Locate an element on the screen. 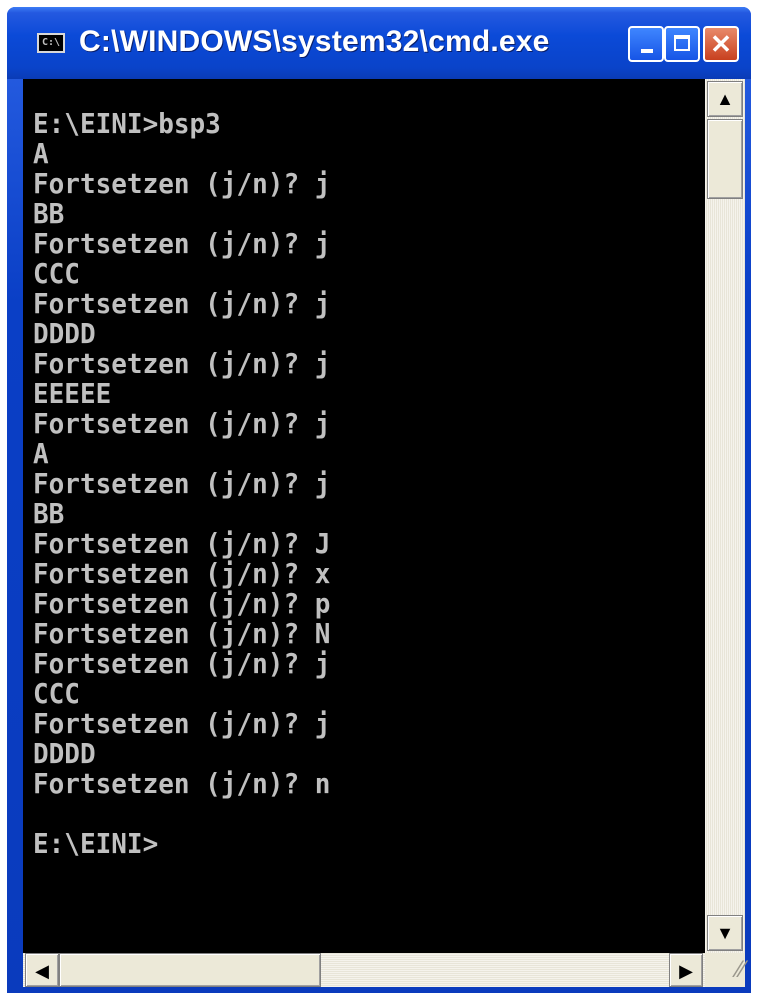  arrow-right-icon: ▶ is located at coordinates (686, 970).